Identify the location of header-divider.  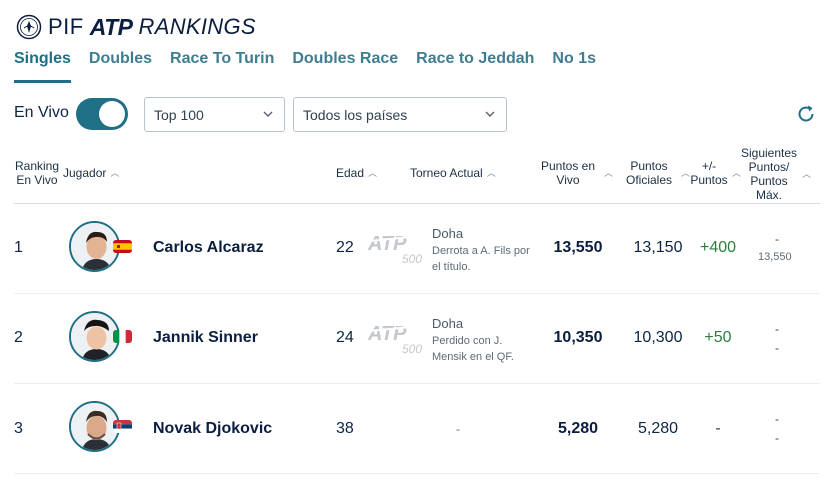
(417, 203).